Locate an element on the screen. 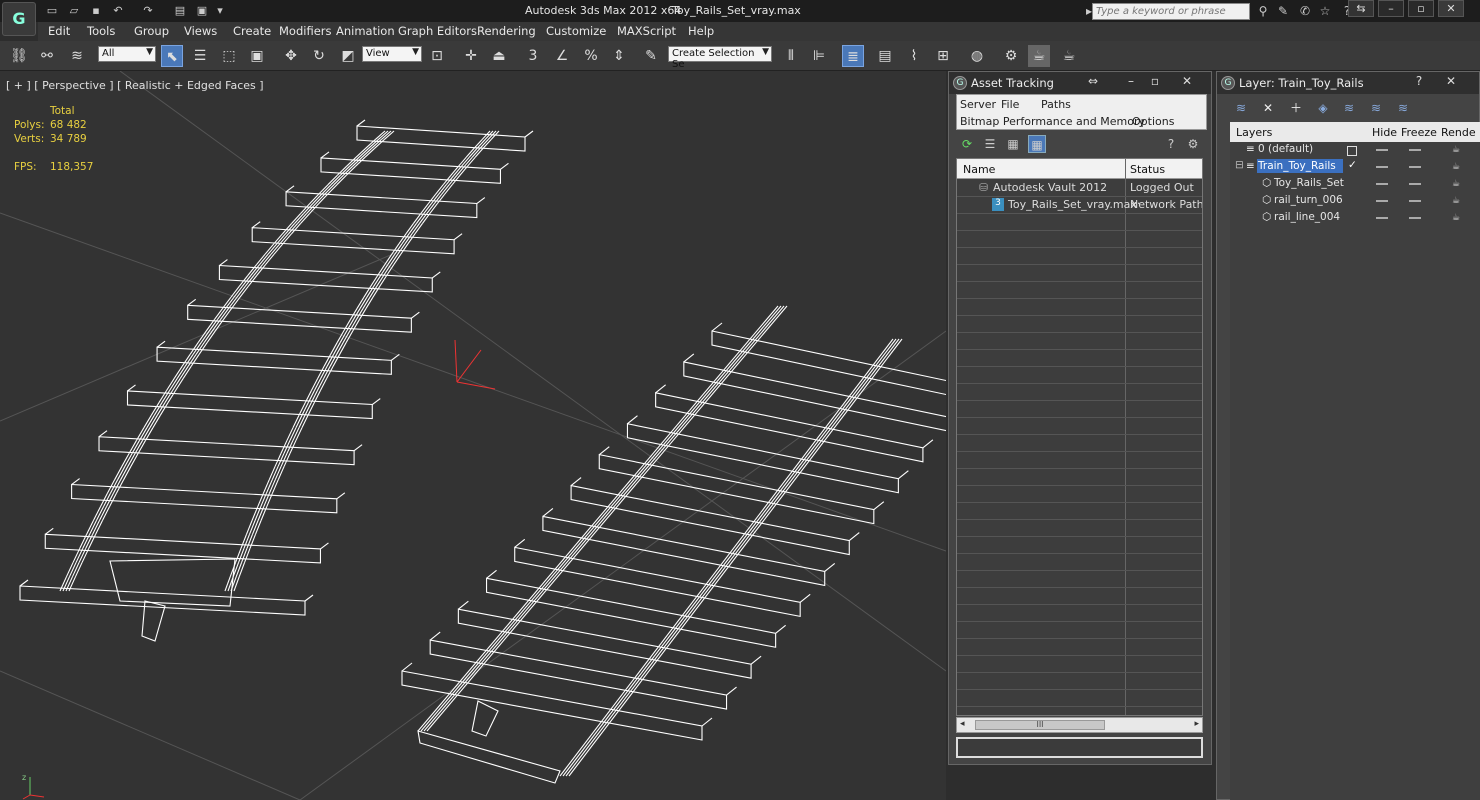 The image size is (1480, 800). current-layer-check-icon: ✓ is located at coordinates (1352, 165).